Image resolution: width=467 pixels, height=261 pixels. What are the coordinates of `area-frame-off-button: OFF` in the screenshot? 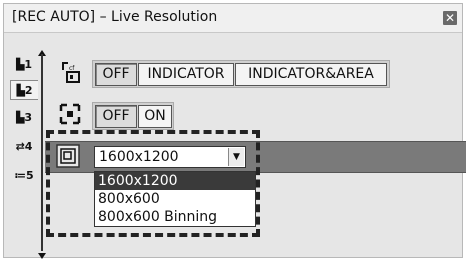 It's located at (116, 116).